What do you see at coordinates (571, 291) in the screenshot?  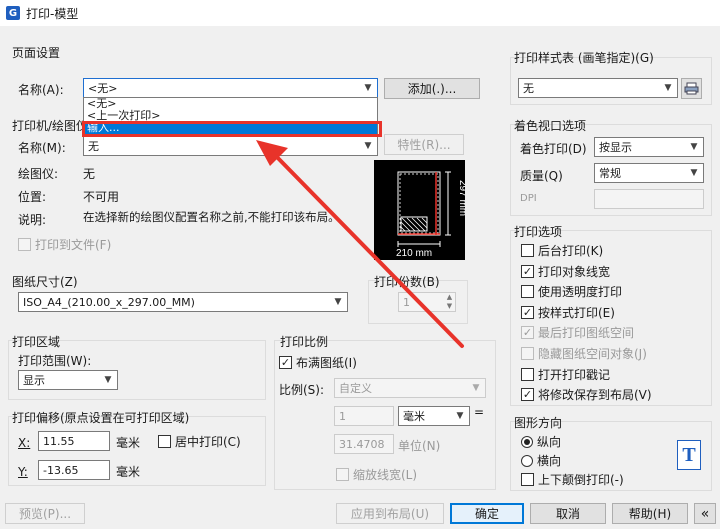 I see `plot-option-checkbox: 使用透明度打印` at bounding box center [571, 291].